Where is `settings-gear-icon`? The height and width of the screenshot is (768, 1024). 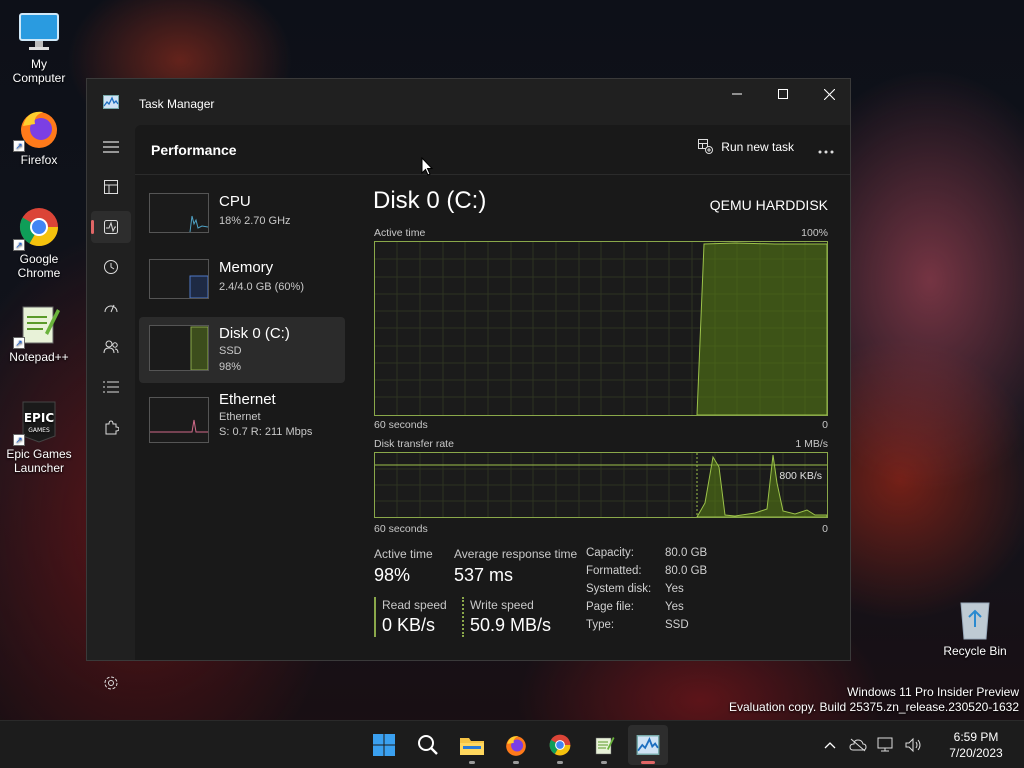 settings-gear-icon is located at coordinates (111, 683).